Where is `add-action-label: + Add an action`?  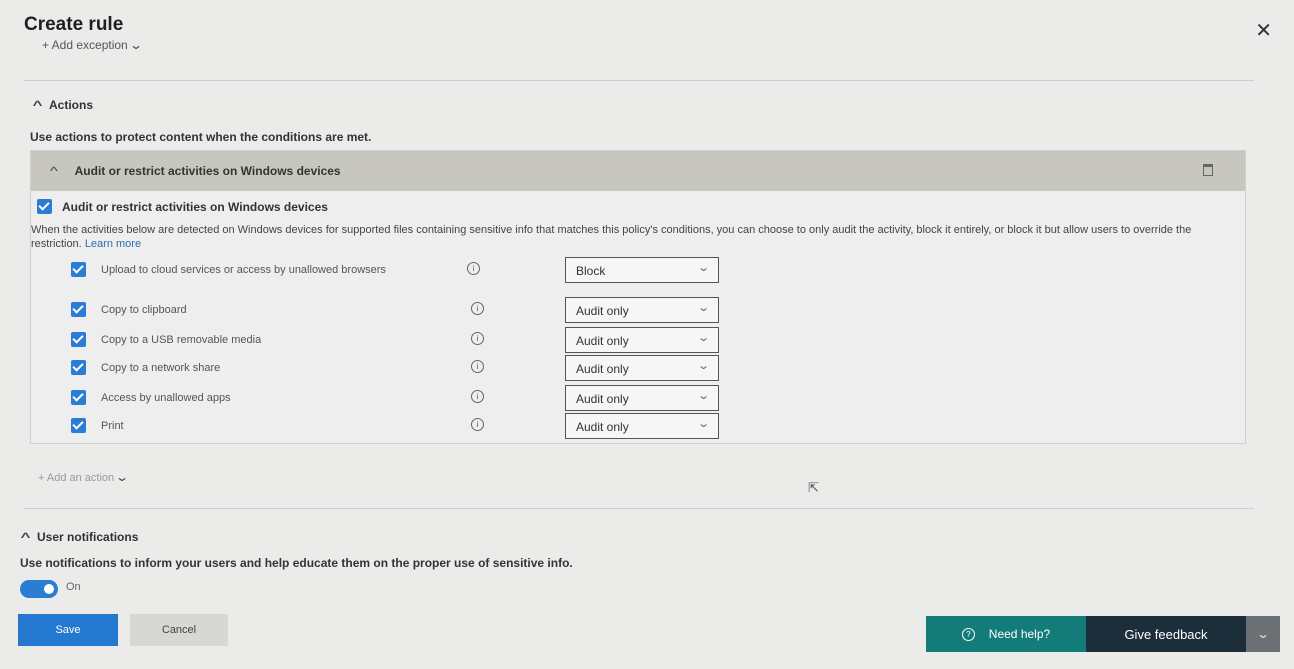
add-action-label: + Add an action is located at coordinates (76, 478).